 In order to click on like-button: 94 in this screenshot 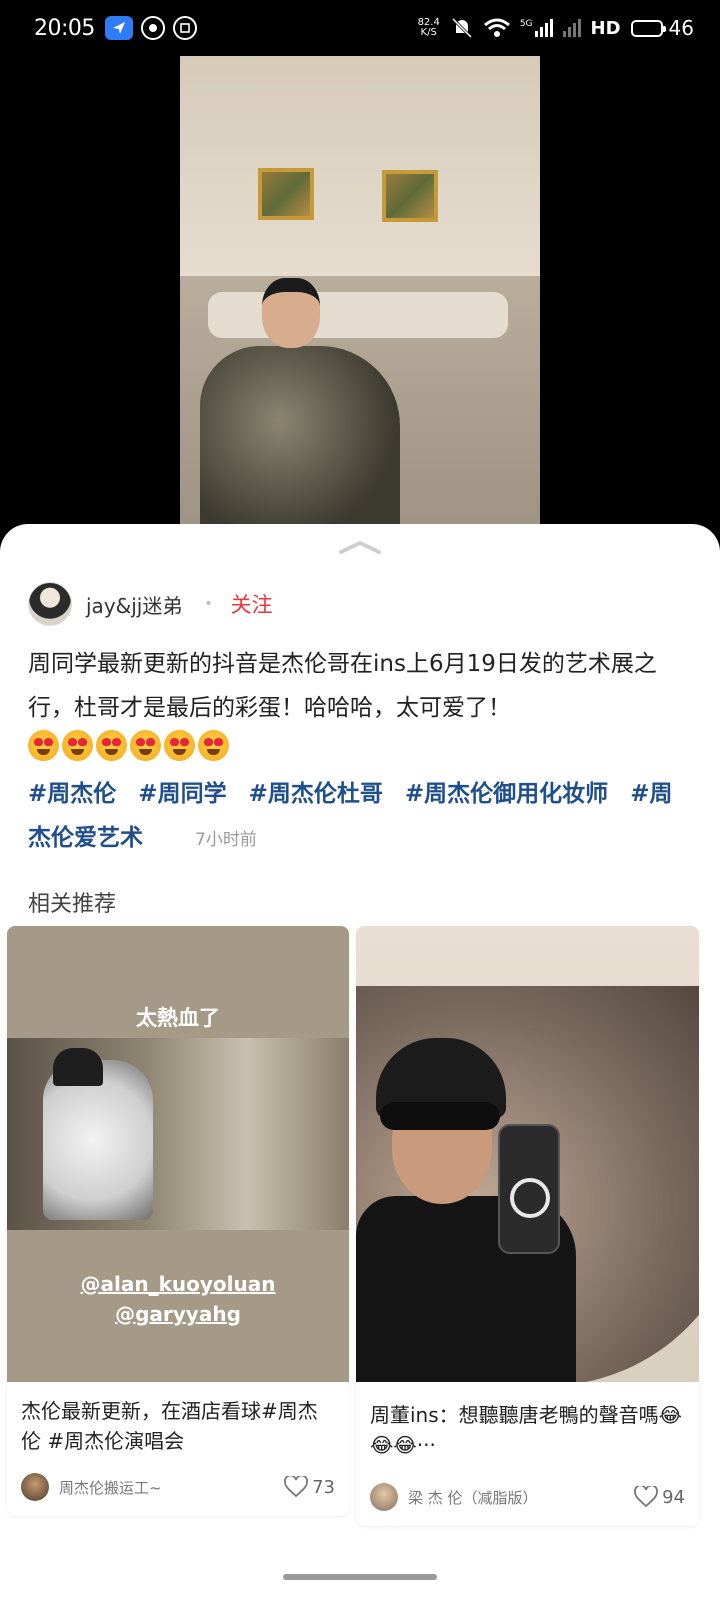, I will do `click(659, 1497)`.